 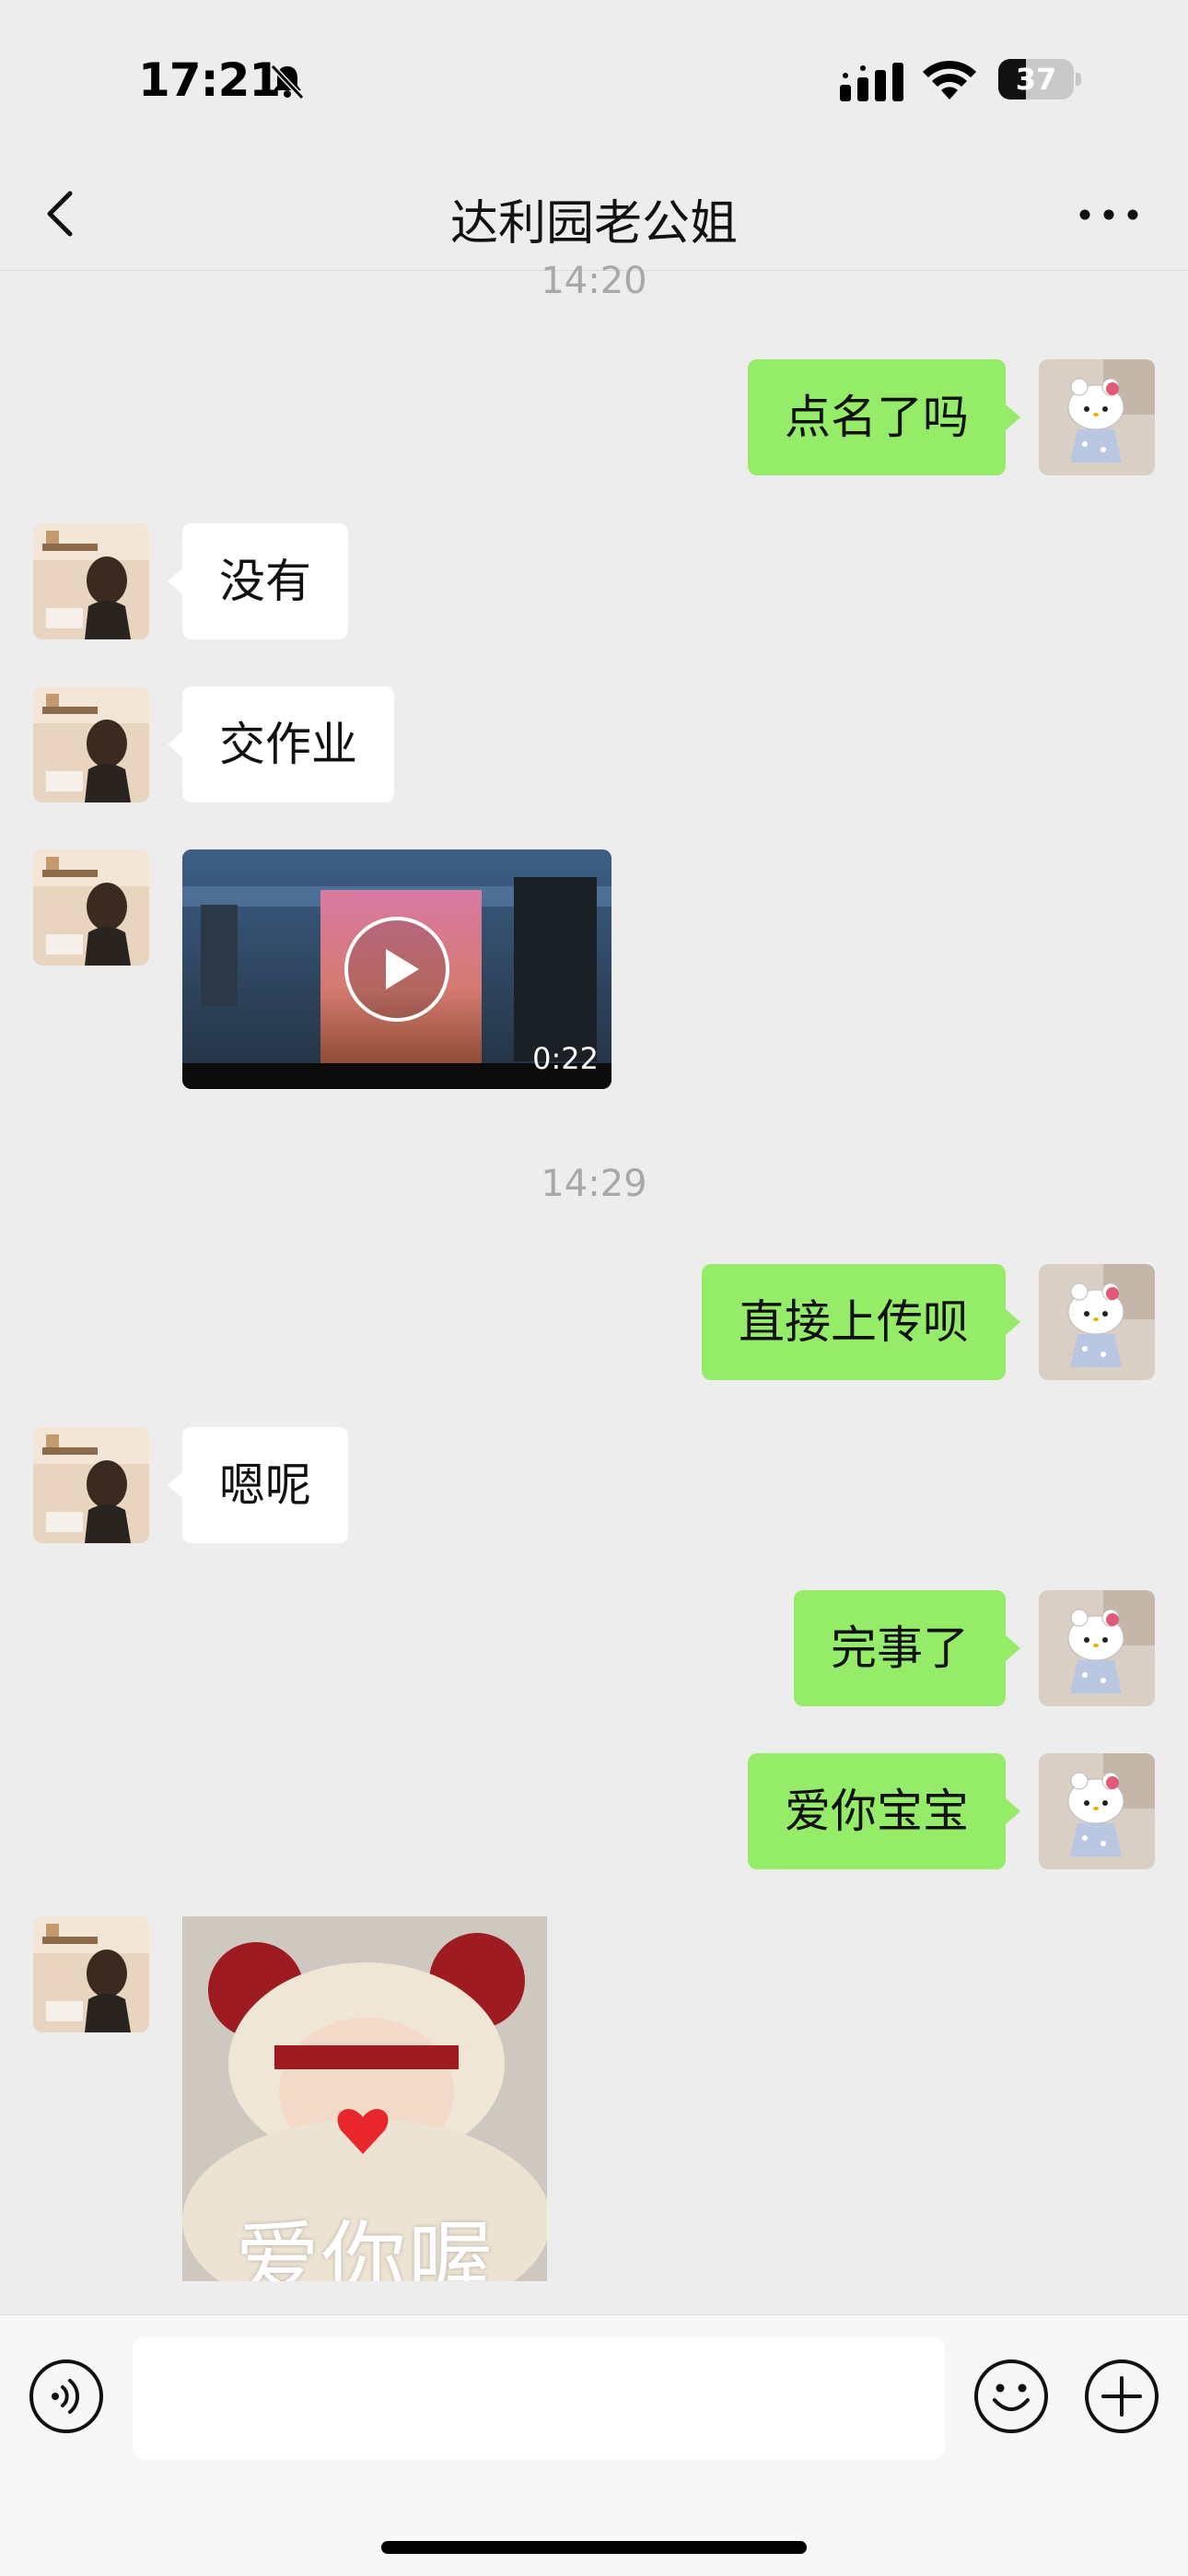 I want to click on my-message-bubble: 爱你宝宝, so click(x=884, y=1811).